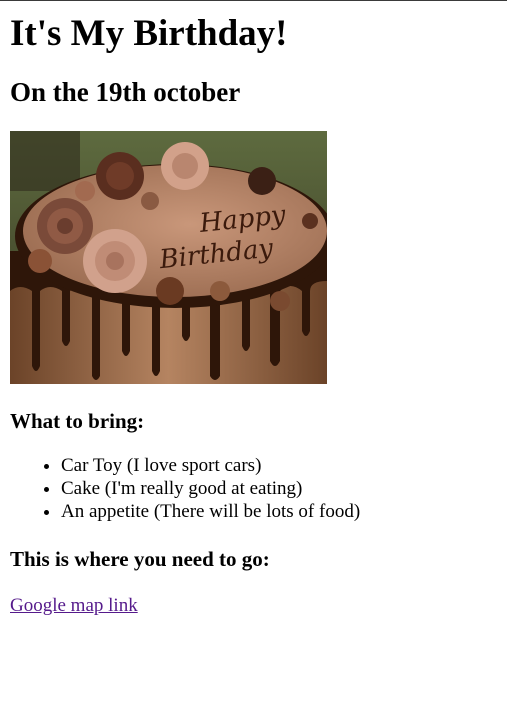 The image size is (507, 717). I want to click on bring-item: Car Toy (I love sport cars), so click(280, 465).